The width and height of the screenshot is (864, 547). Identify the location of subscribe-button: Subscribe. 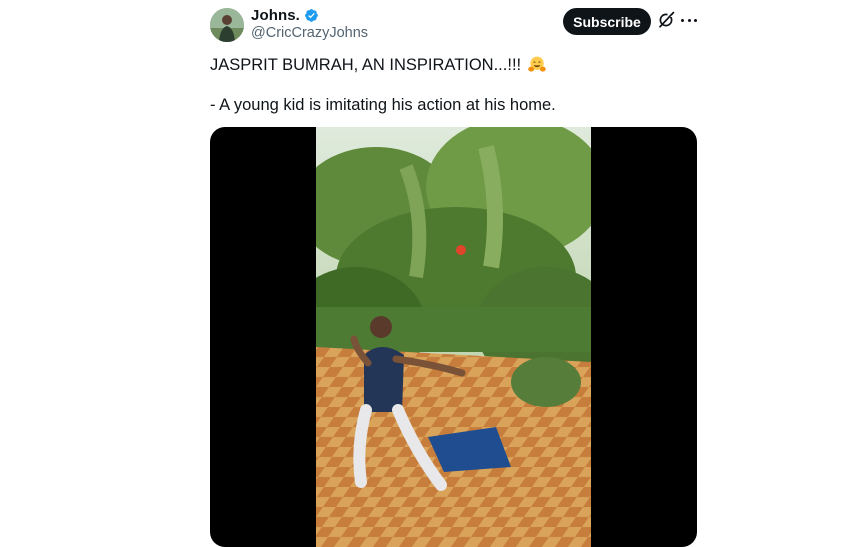
(607, 21).